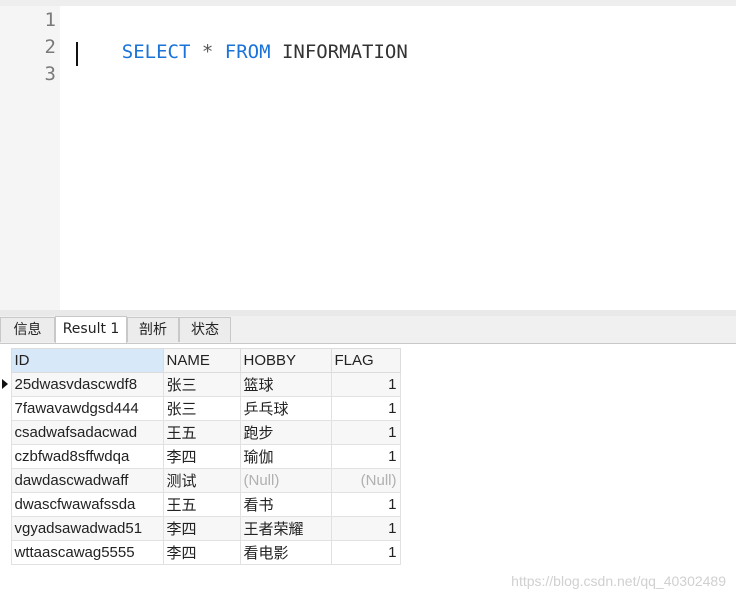 The height and width of the screenshot is (599, 736). I want to click on editor-gutter: 1 2 3, so click(30, 158).